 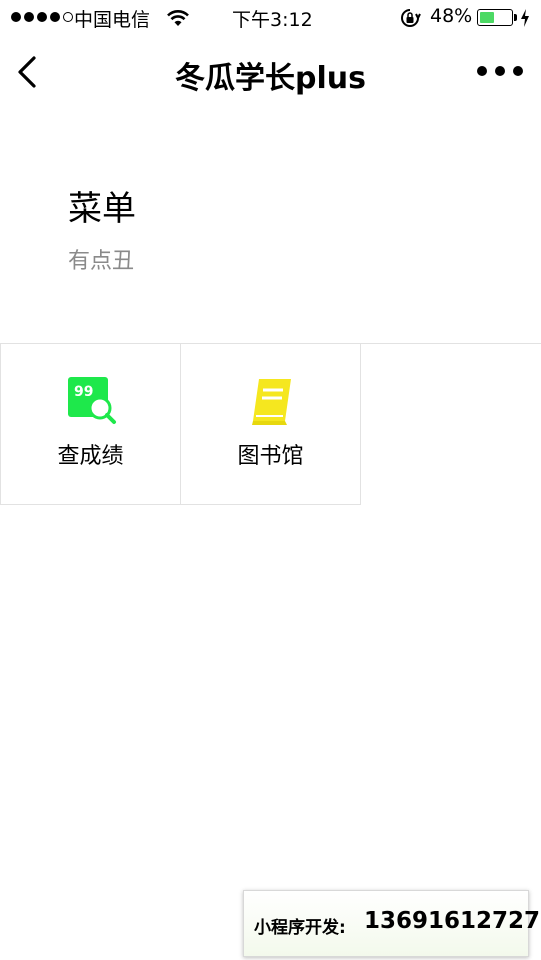 I want to click on status-bar: 中国电信 下午3:12 48%, so click(x=270, y=18).